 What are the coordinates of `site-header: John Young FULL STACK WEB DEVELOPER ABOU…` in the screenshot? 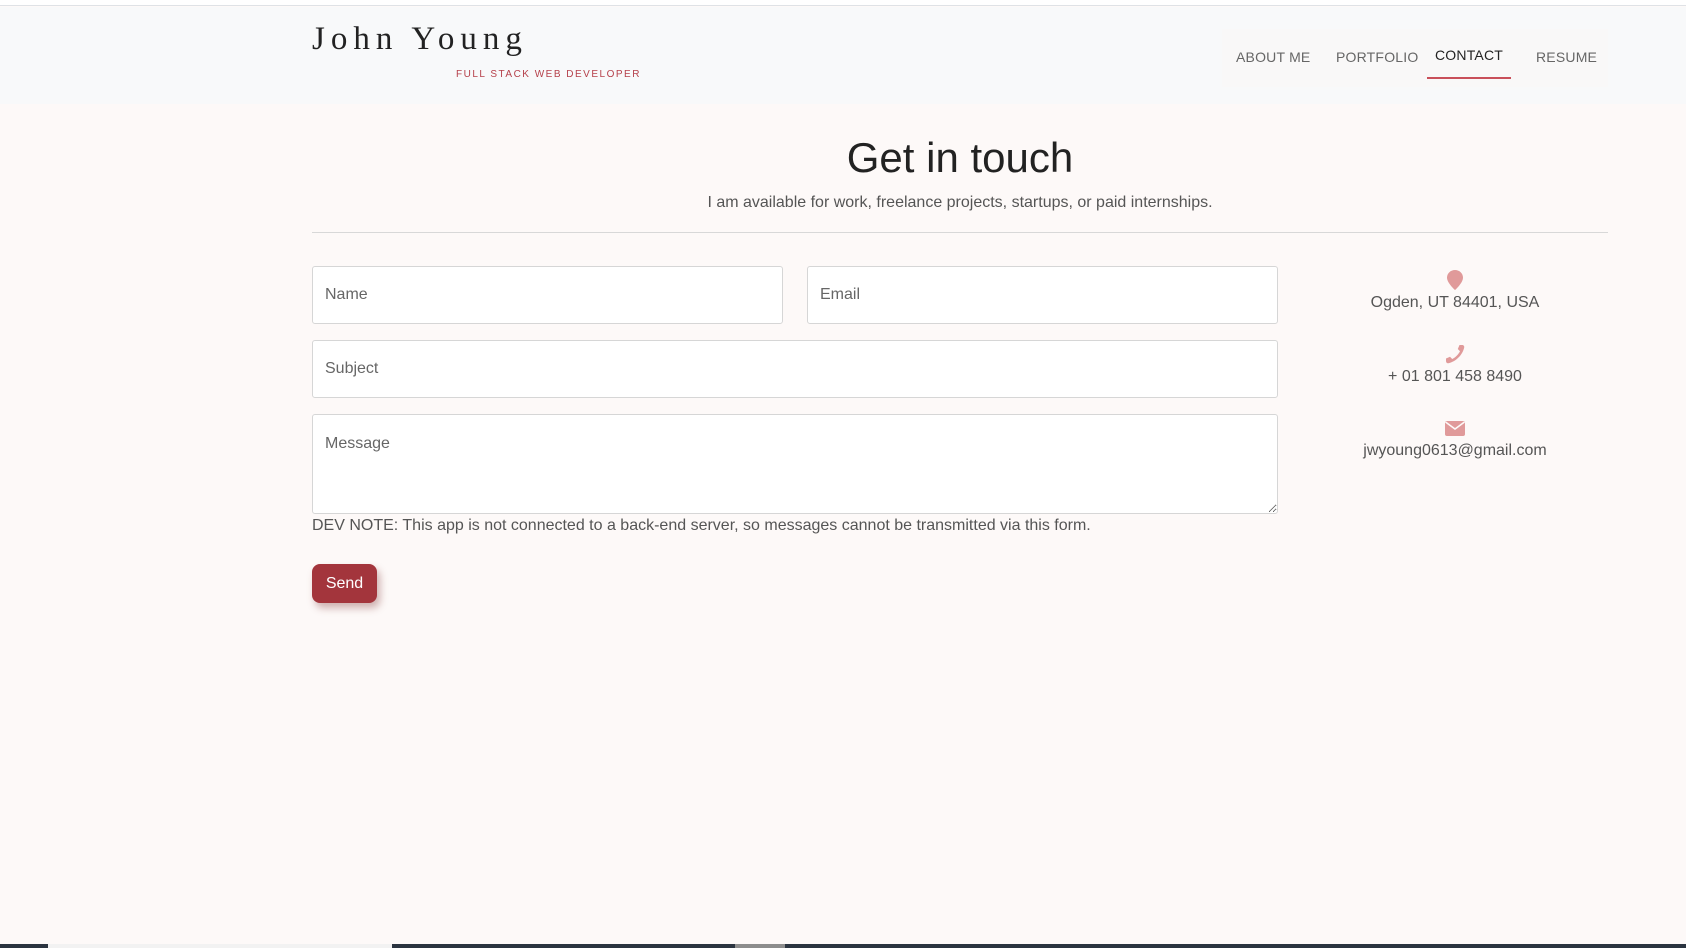 It's located at (843, 55).